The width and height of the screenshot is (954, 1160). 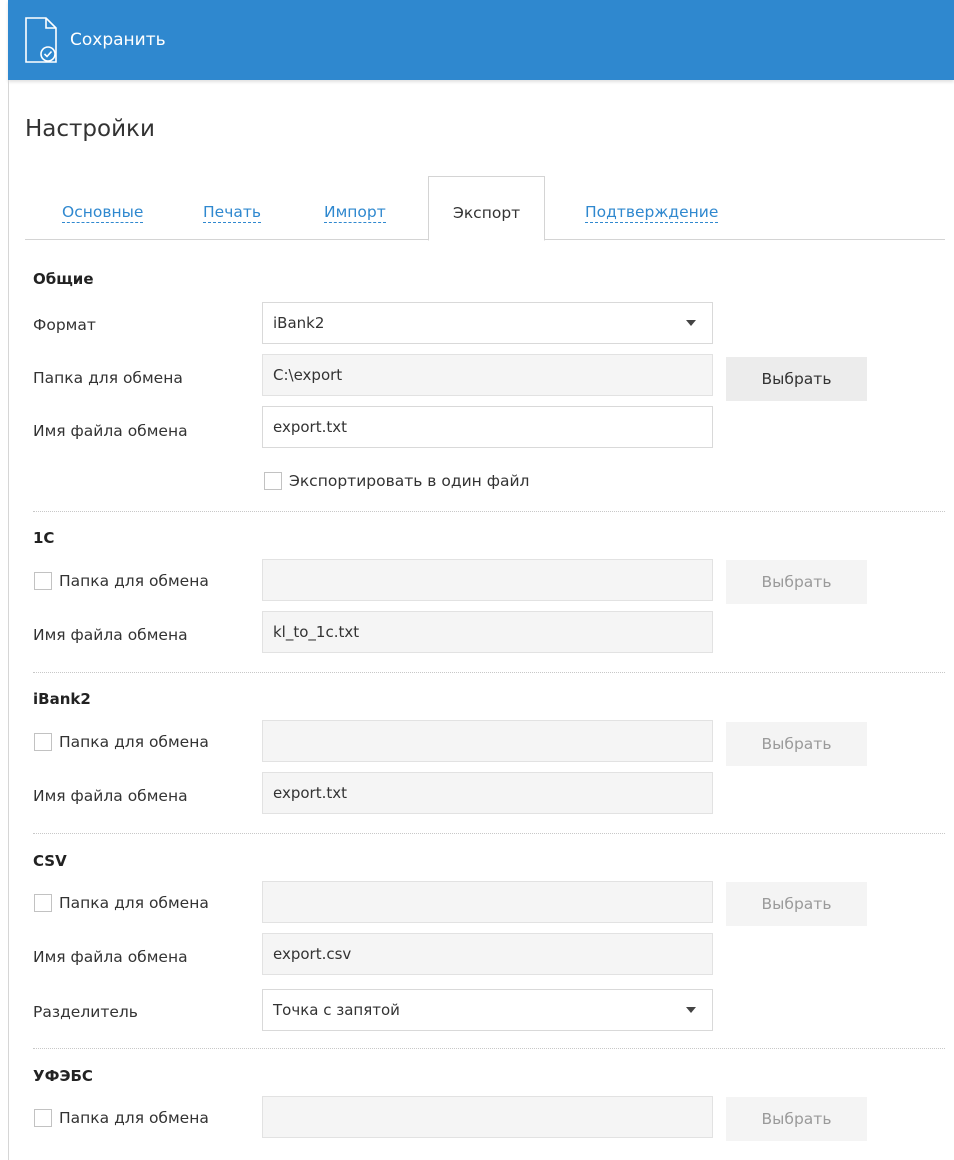 I want to click on ufebs-folder-field, so click(x=487, y=1117).